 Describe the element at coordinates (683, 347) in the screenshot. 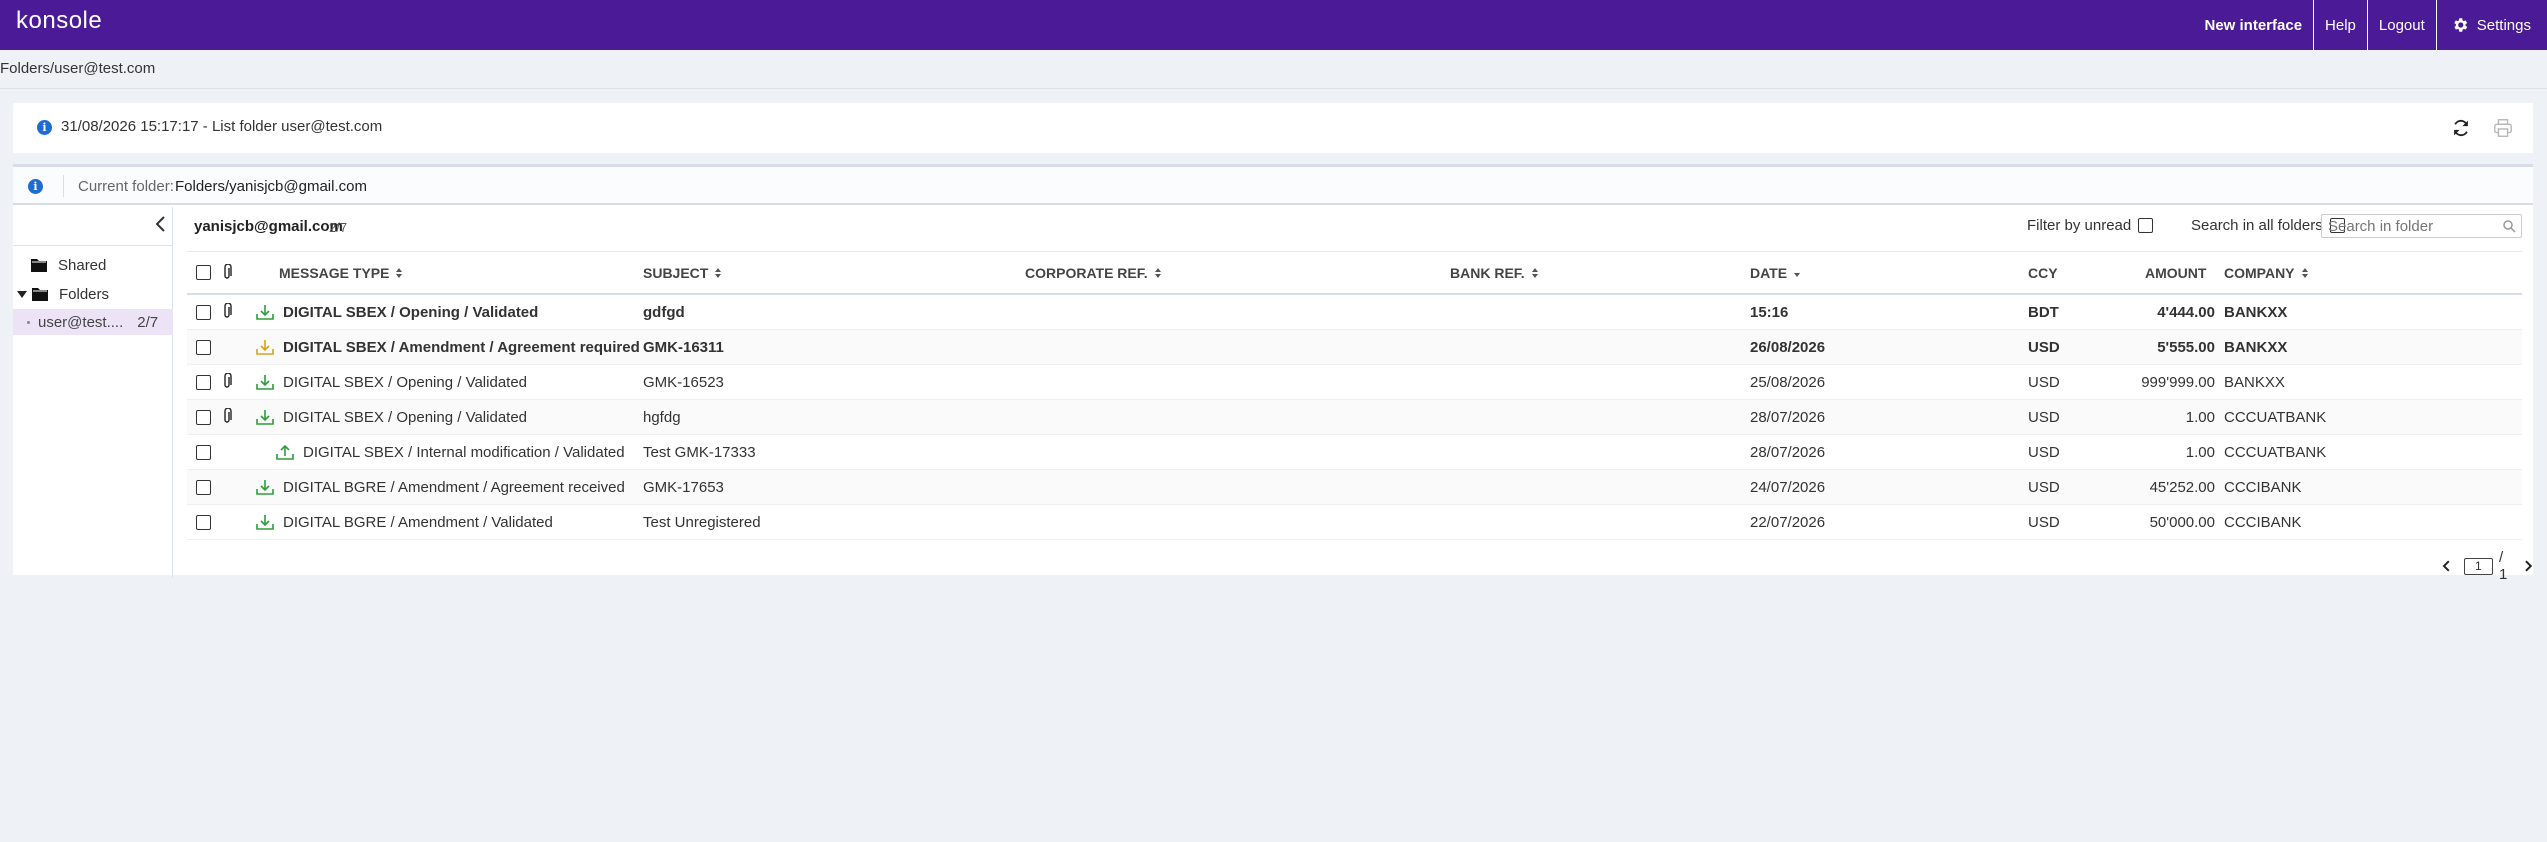

I see `cell-subject: GMK-16311` at that location.